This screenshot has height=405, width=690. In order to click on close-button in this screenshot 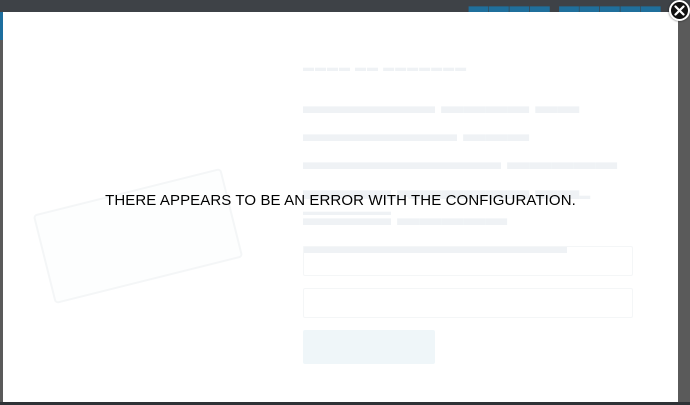, I will do `click(679, 10)`.